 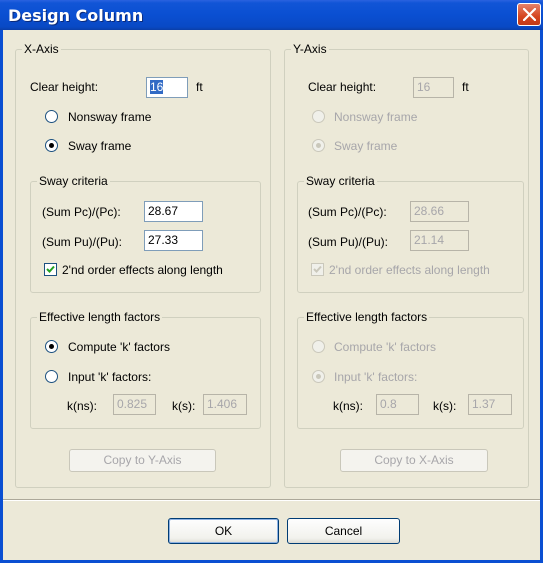 I want to click on y-input-k-label: Input 'k' factors:, so click(x=375, y=377).